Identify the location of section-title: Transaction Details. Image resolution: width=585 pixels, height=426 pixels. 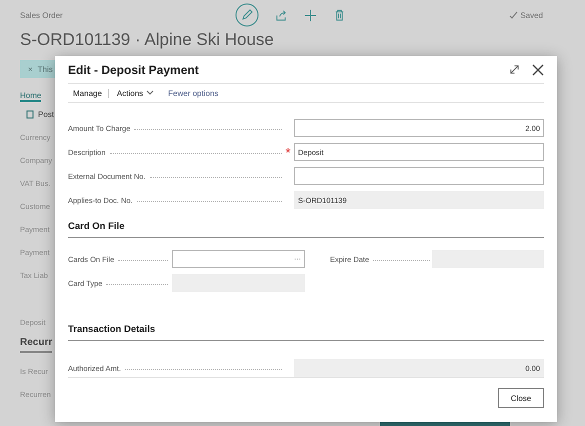
(306, 330).